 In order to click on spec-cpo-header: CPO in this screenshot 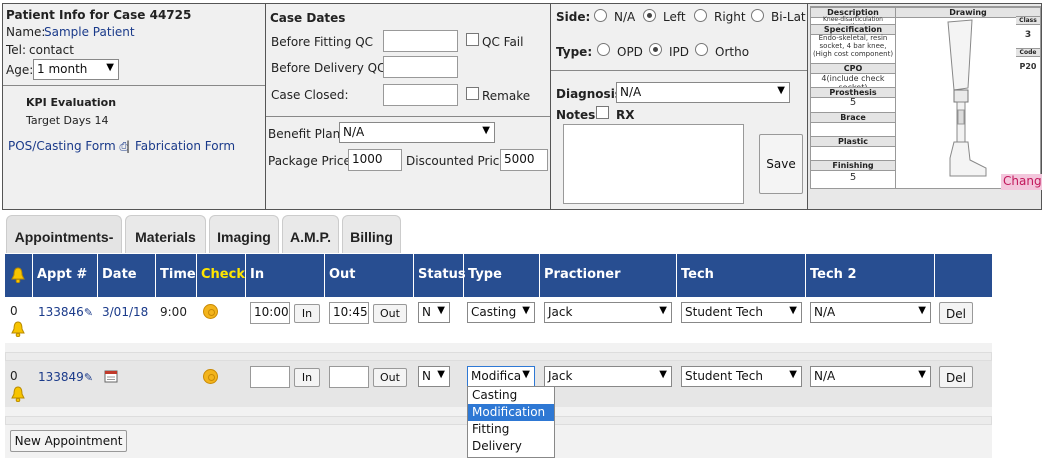, I will do `click(853, 68)`.